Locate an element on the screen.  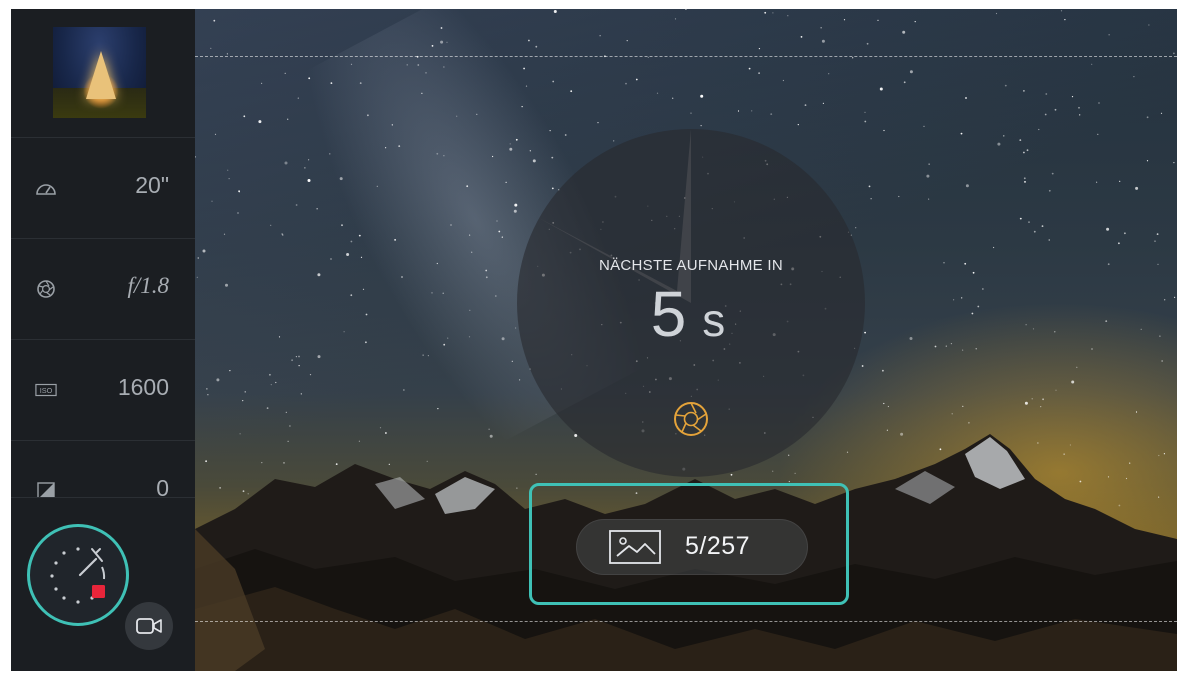
thumbnail-panel is located at coordinates (103, 73).